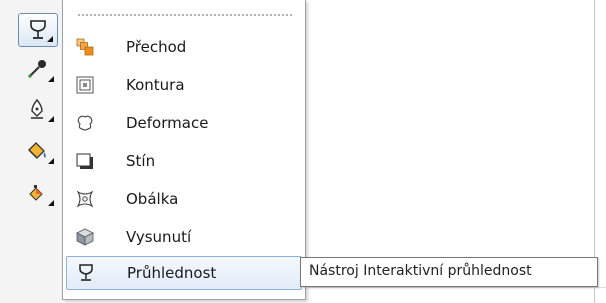 The image size is (606, 303). I want to click on menu-item-label: Průhlednost, so click(172, 273).